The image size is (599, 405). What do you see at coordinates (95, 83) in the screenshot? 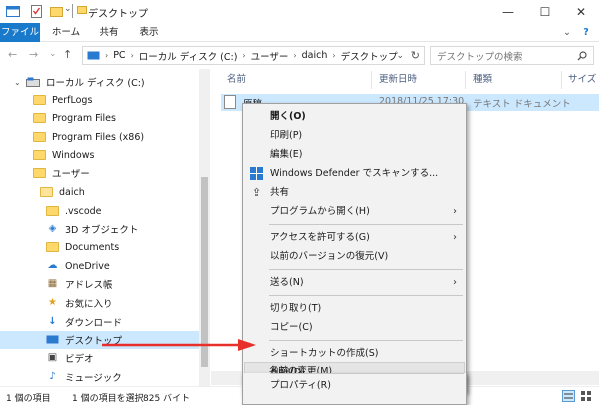
I see `sidebar-item-label: ローカル ディスク (C:)` at bounding box center [95, 83].